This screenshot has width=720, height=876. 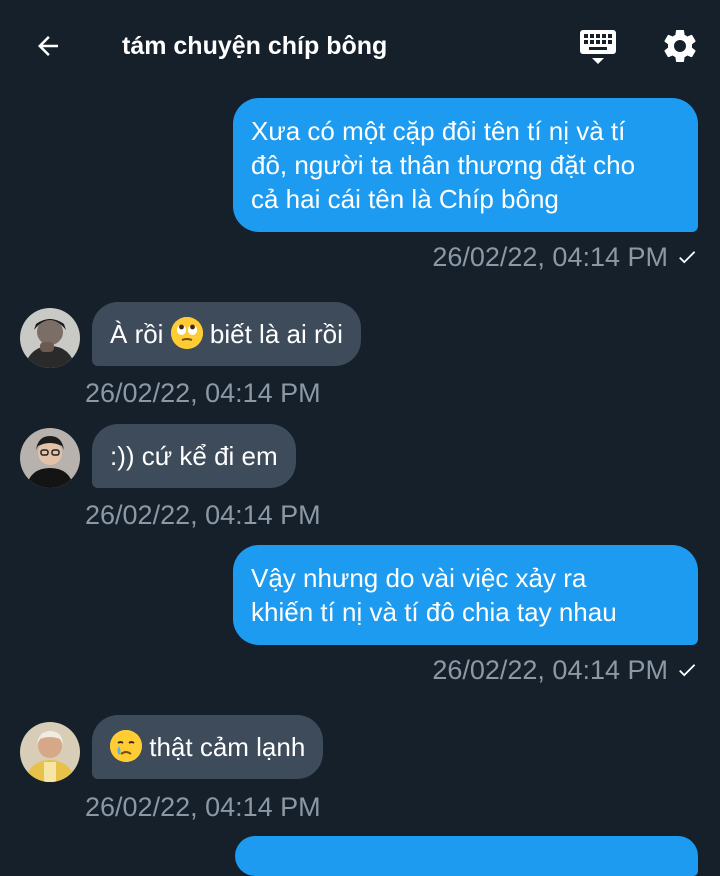 What do you see at coordinates (434, 612) in the screenshot?
I see `message-text-line: khiến tí nị và tí đô chia tay nhau` at bounding box center [434, 612].